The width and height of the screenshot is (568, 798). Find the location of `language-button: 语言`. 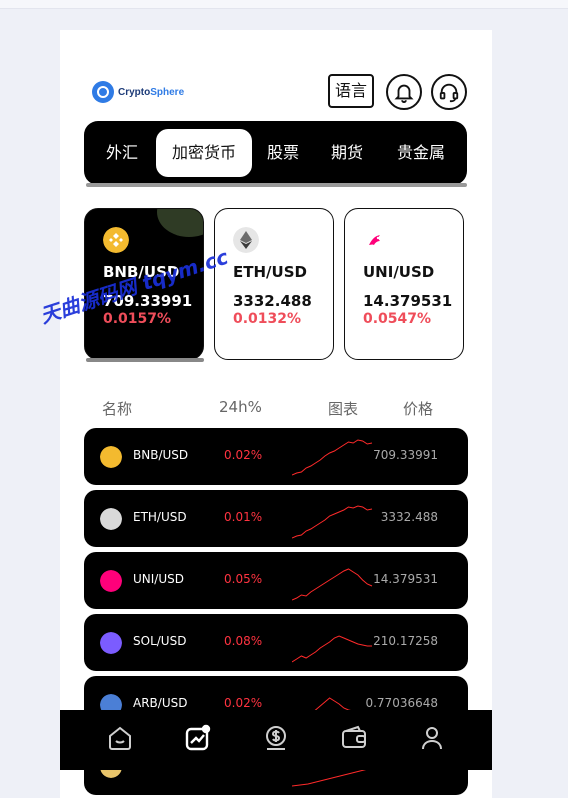

language-button: 语言 is located at coordinates (351, 91).